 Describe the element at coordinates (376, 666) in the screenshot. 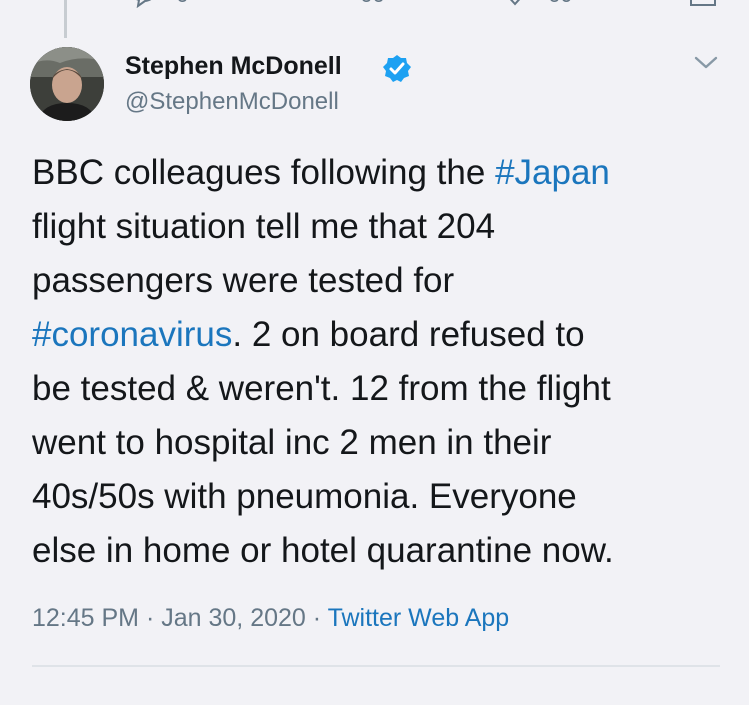

I see `divider` at that location.